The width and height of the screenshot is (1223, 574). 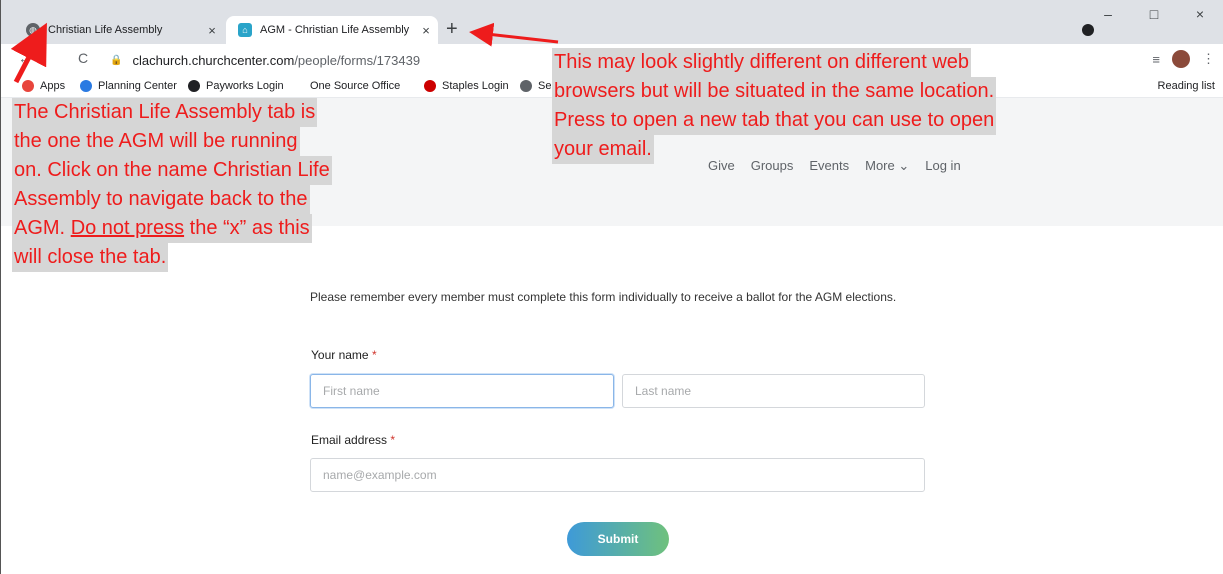 I want to click on staples-icon, so click(x=430, y=86).